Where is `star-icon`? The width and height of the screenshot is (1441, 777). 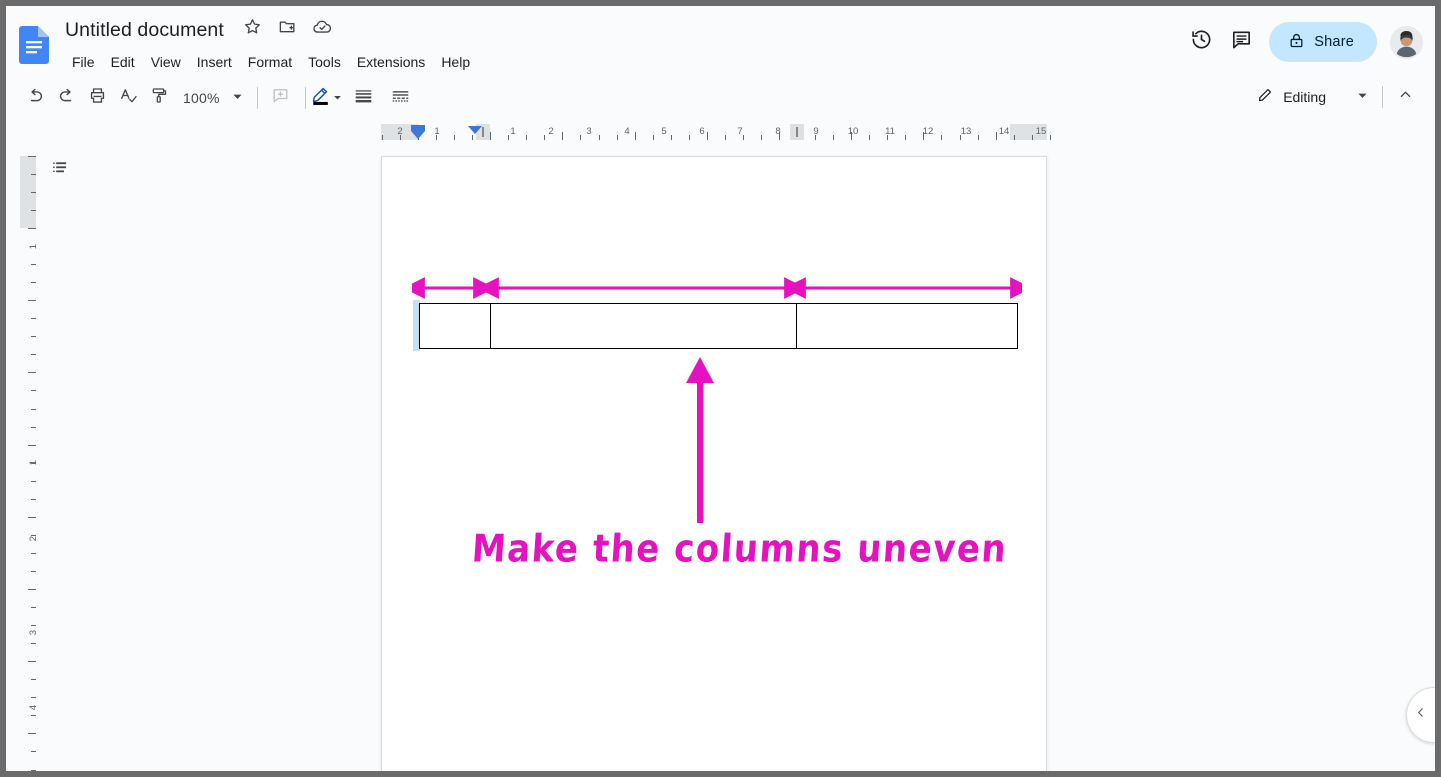 star-icon is located at coordinates (252, 29).